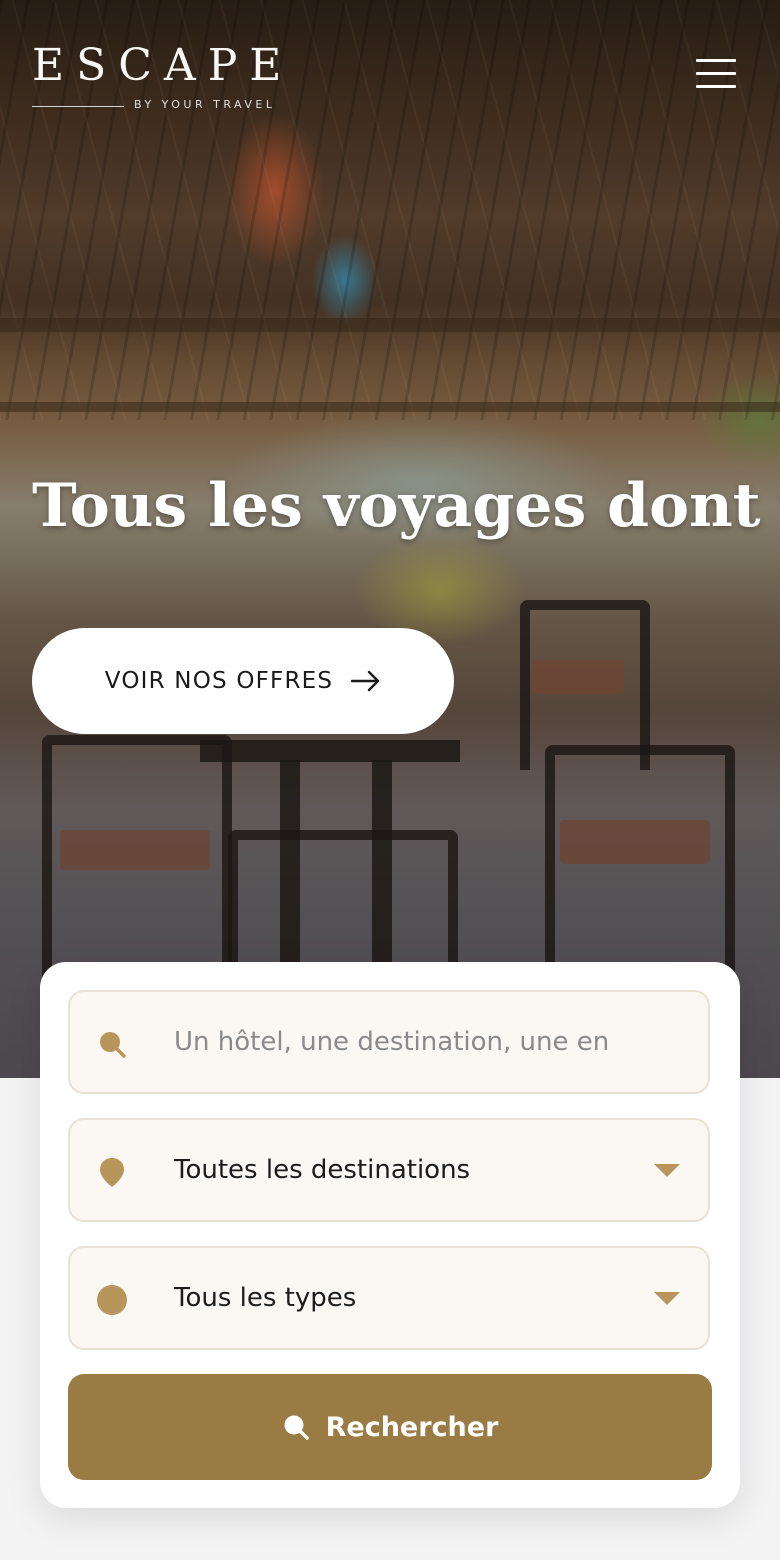 The width and height of the screenshot is (780, 1560). I want to click on logo-divider, so click(78, 106).